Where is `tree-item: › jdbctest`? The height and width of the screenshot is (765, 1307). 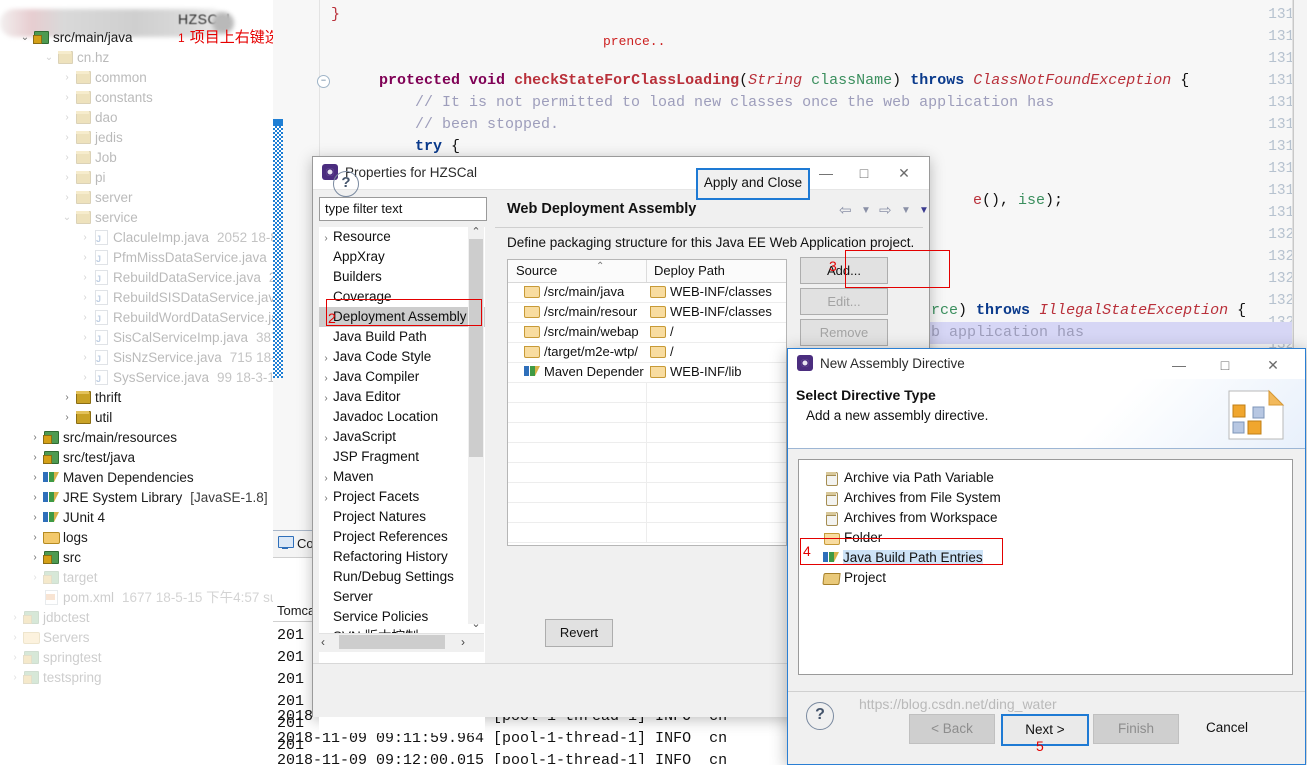
tree-item: › jdbctest is located at coordinates (44, 618).